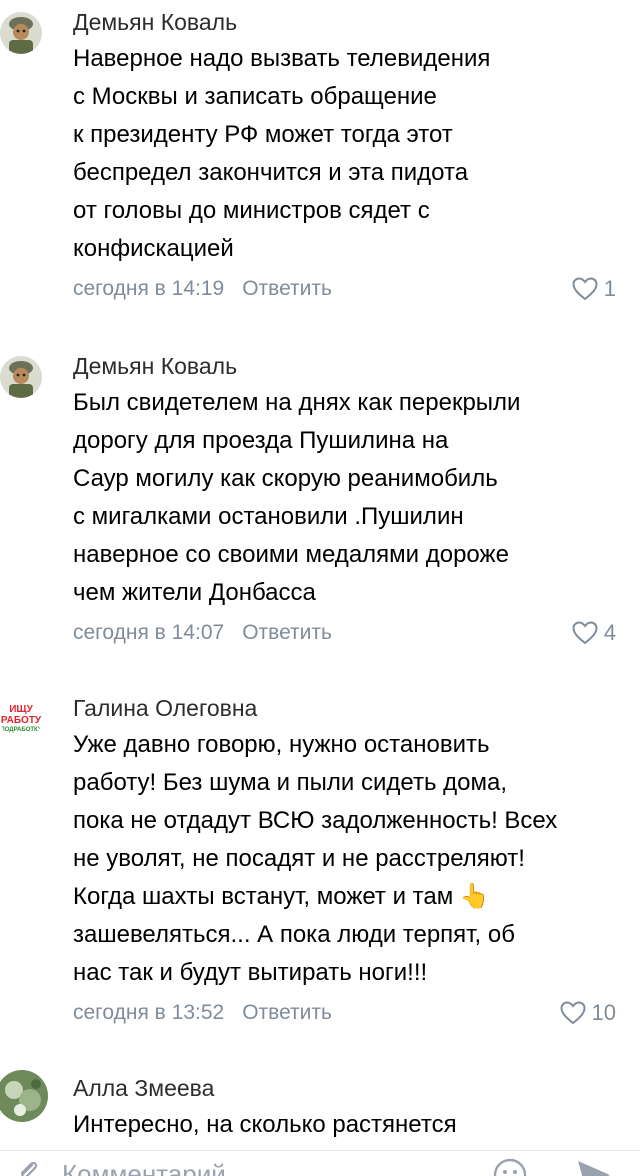  I want to click on avatar-text-line: ПОДРАБОТКУ, so click(21, 730).